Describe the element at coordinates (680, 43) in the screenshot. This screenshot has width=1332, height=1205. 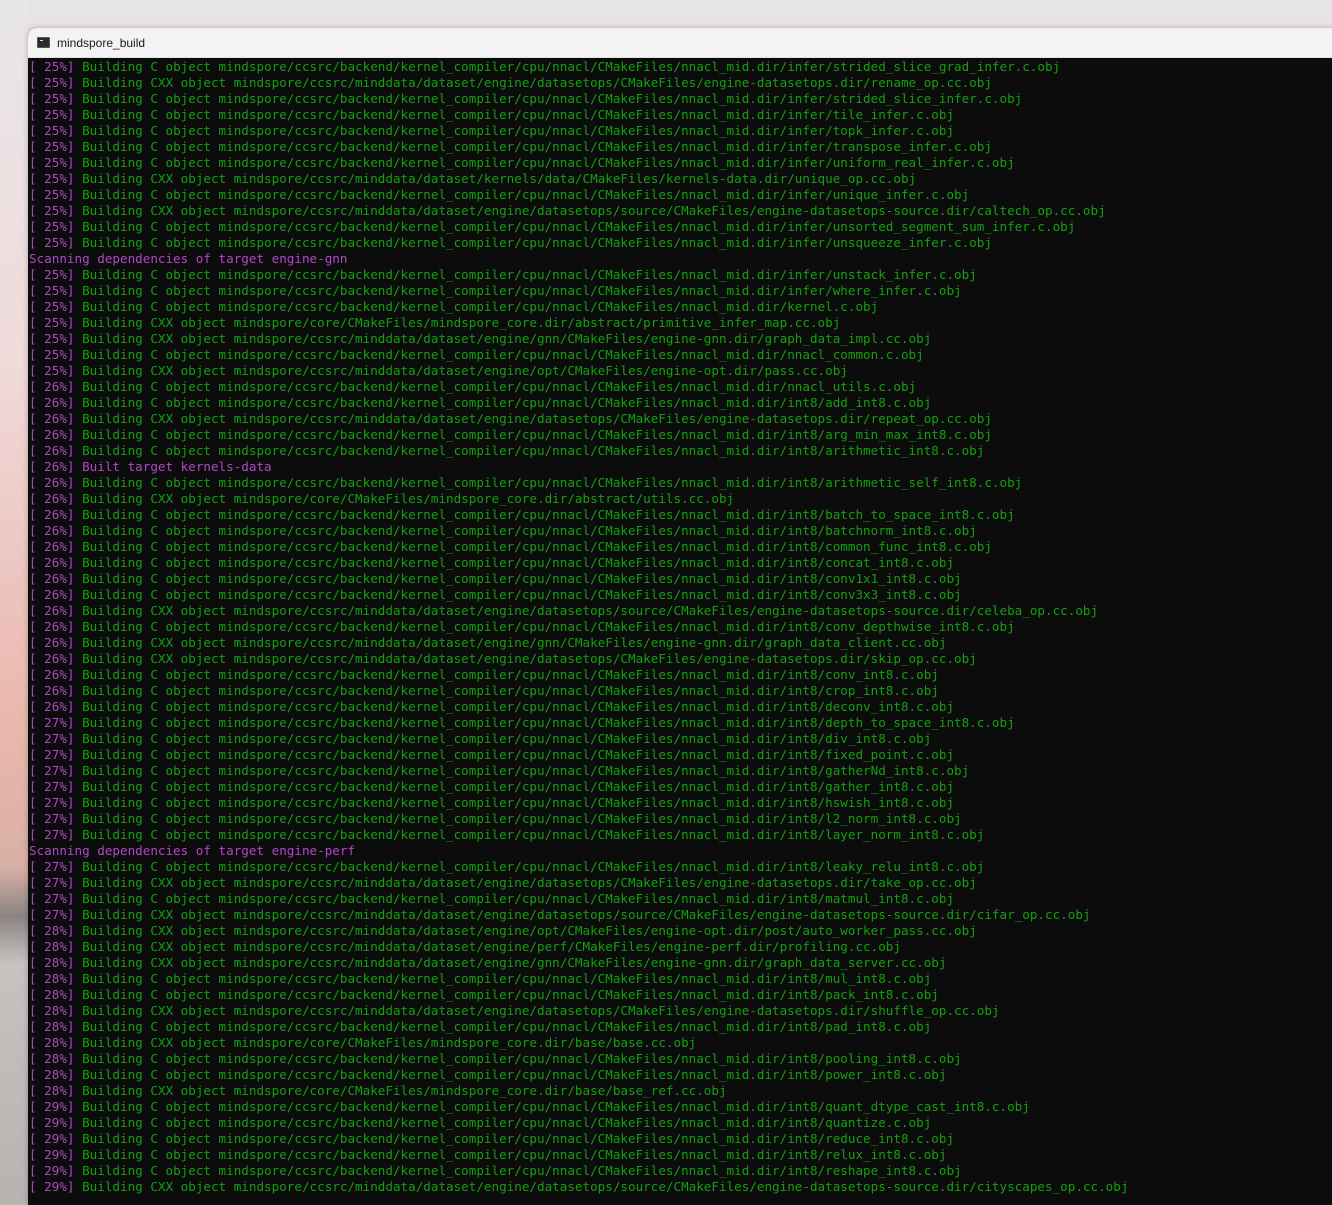
I see `title-bar: mindspore_build` at that location.